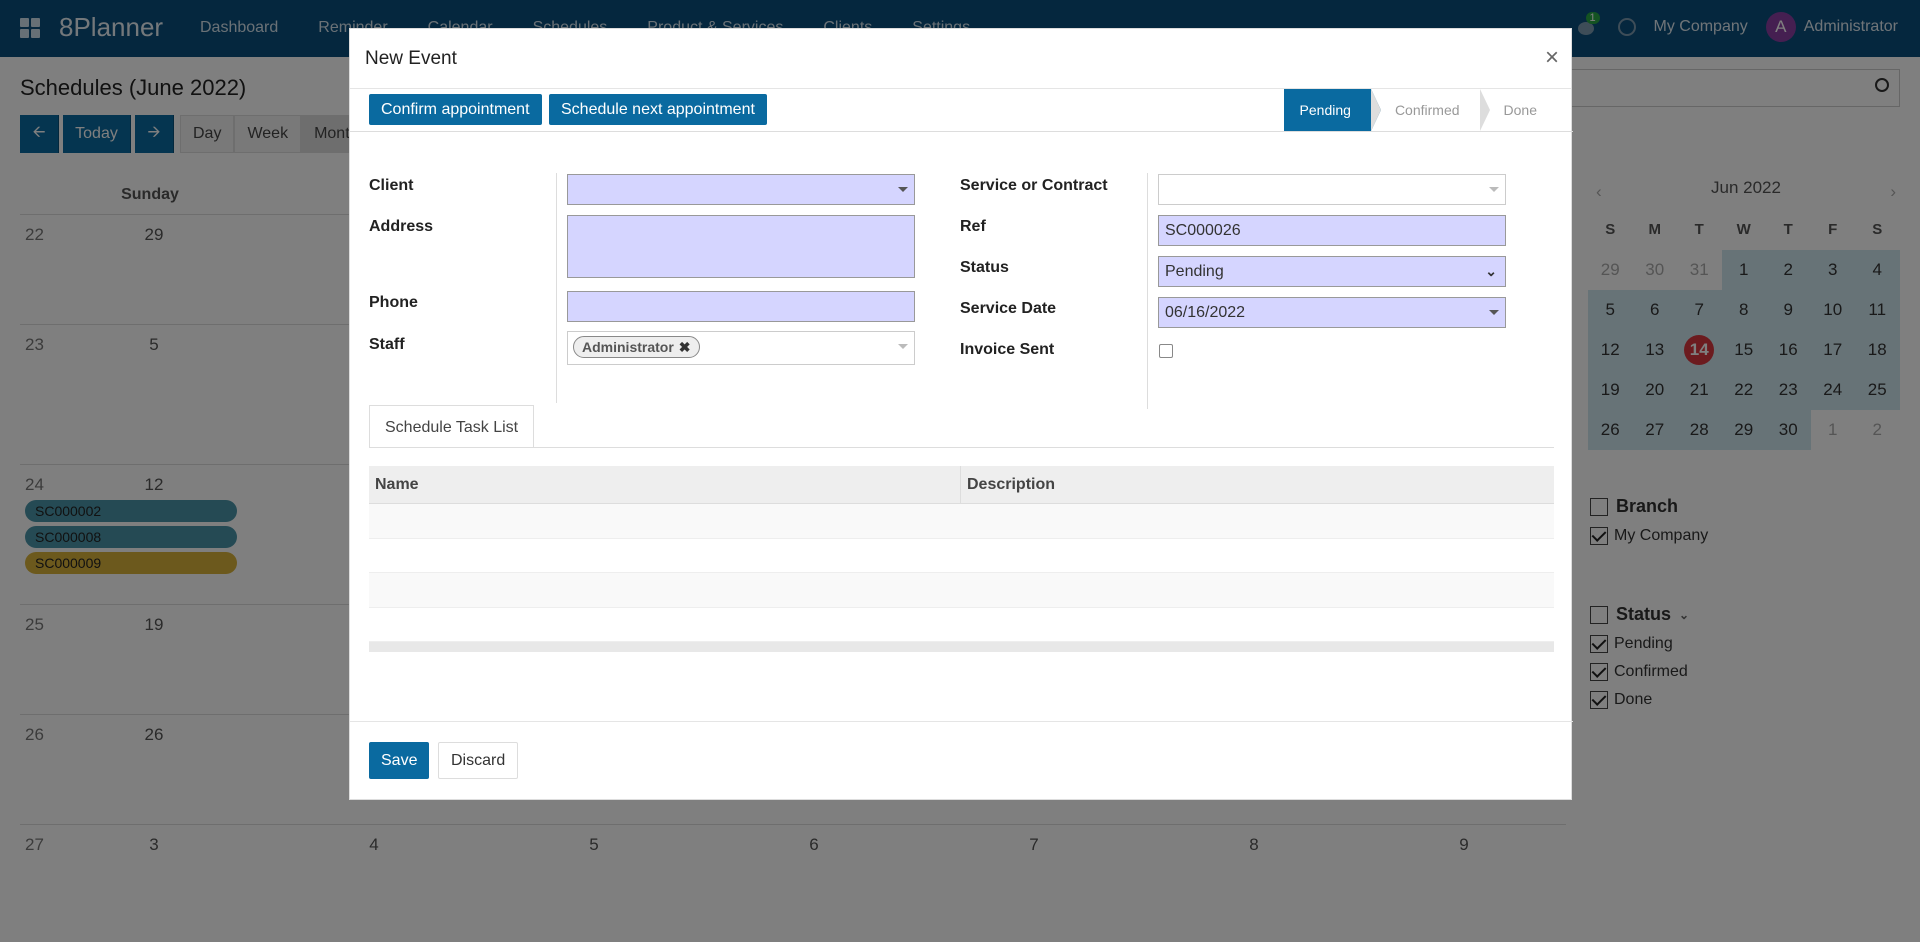 The width and height of the screenshot is (1920, 942). What do you see at coordinates (1518, 110) in the screenshot?
I see `stage-done: Done` at bounding box center [1518, 110].